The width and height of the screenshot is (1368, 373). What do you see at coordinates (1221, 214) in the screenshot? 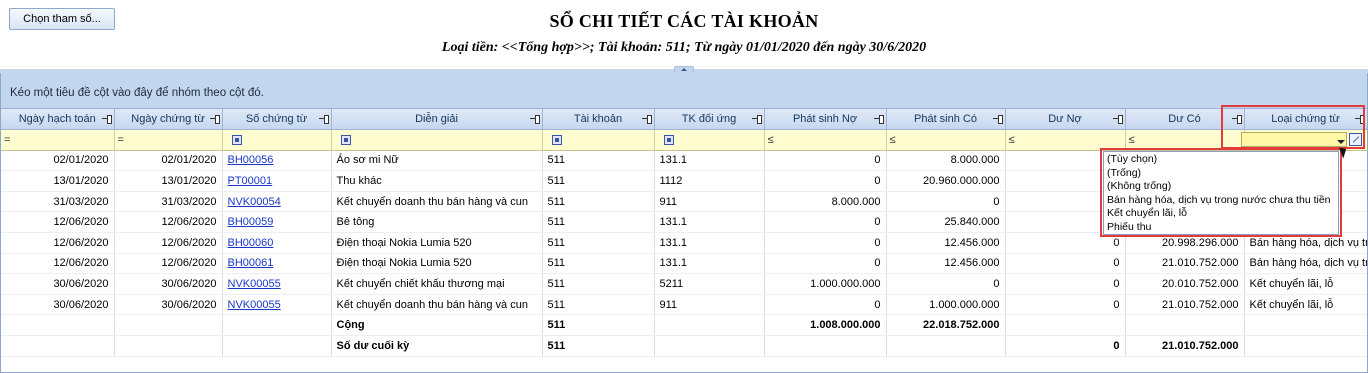
I see `dropdown-option: Kết chuyển lãi, lỗ` at bounding box center [1221, 214].